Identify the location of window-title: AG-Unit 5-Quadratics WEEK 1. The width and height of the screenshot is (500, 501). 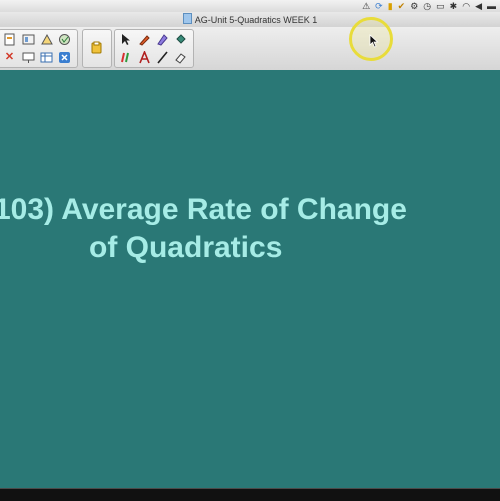
(250, 20).